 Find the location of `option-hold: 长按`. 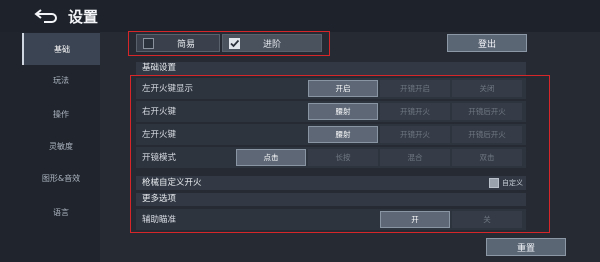

option-hold: 长按 is located at coordinates (343, 157).